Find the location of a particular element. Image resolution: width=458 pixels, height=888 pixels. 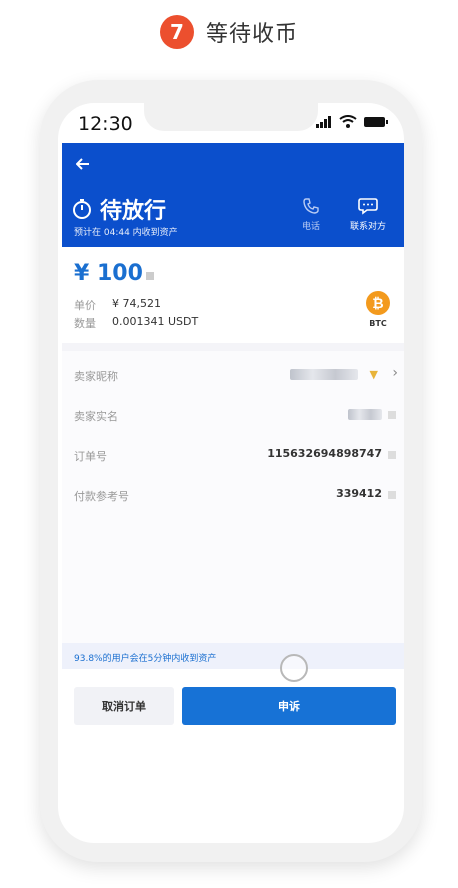

phone-notch is located at coordinates (231, 117).